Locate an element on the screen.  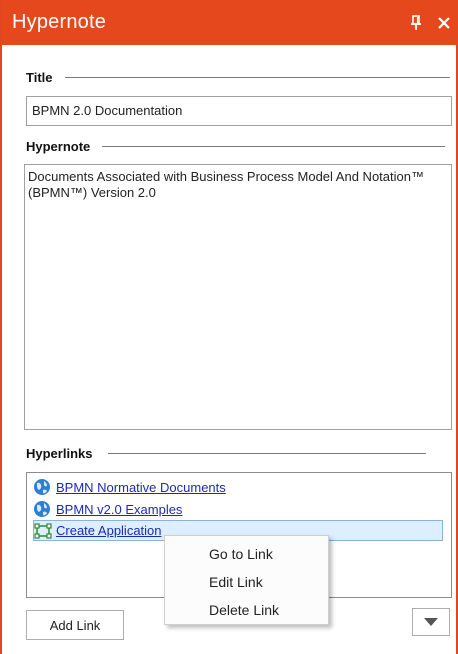
pin-icon is located at coordinates (416, 23).